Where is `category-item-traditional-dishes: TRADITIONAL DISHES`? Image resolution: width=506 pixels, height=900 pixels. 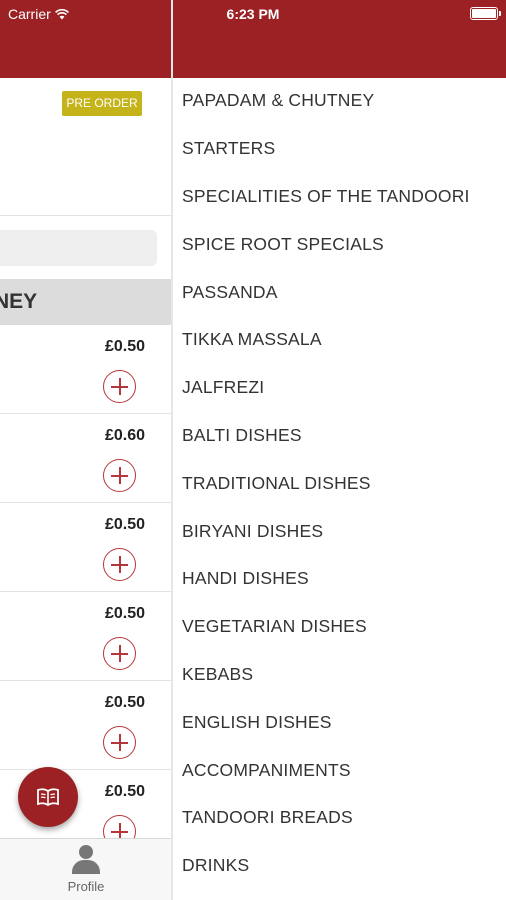
category-item-traditional-dishes: TRADITIONAL DISHES is located at coordinates (339, 483).